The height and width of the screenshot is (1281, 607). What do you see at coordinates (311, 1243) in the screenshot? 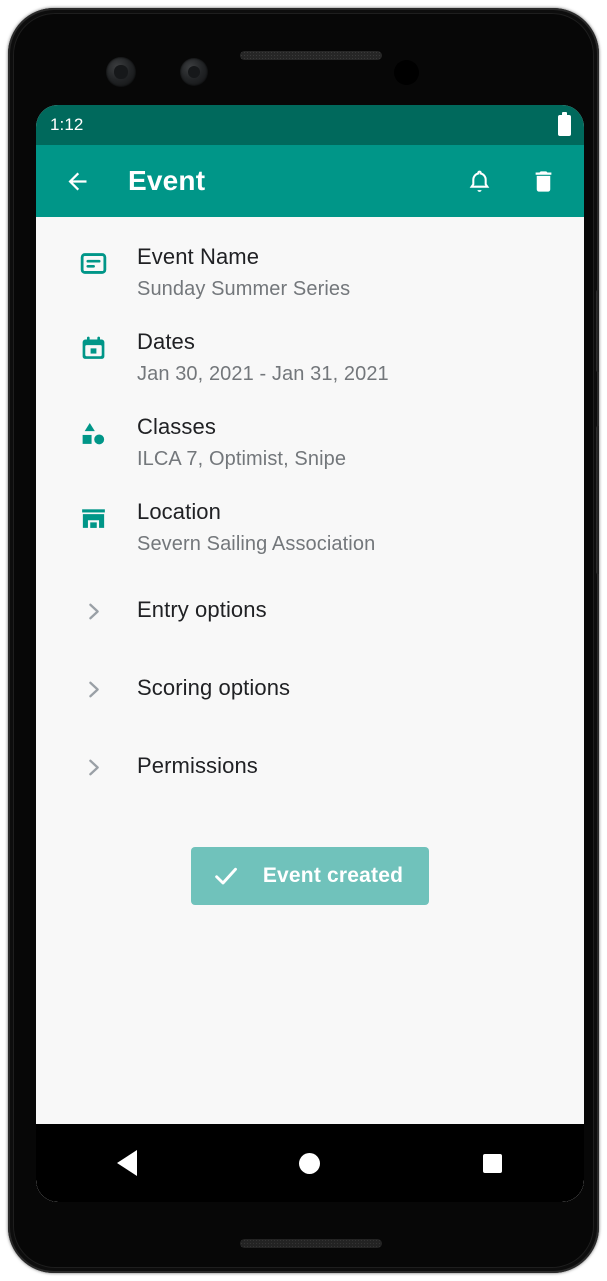
I see `bottom-speaker-grille` at bounding box center [311, 1243].